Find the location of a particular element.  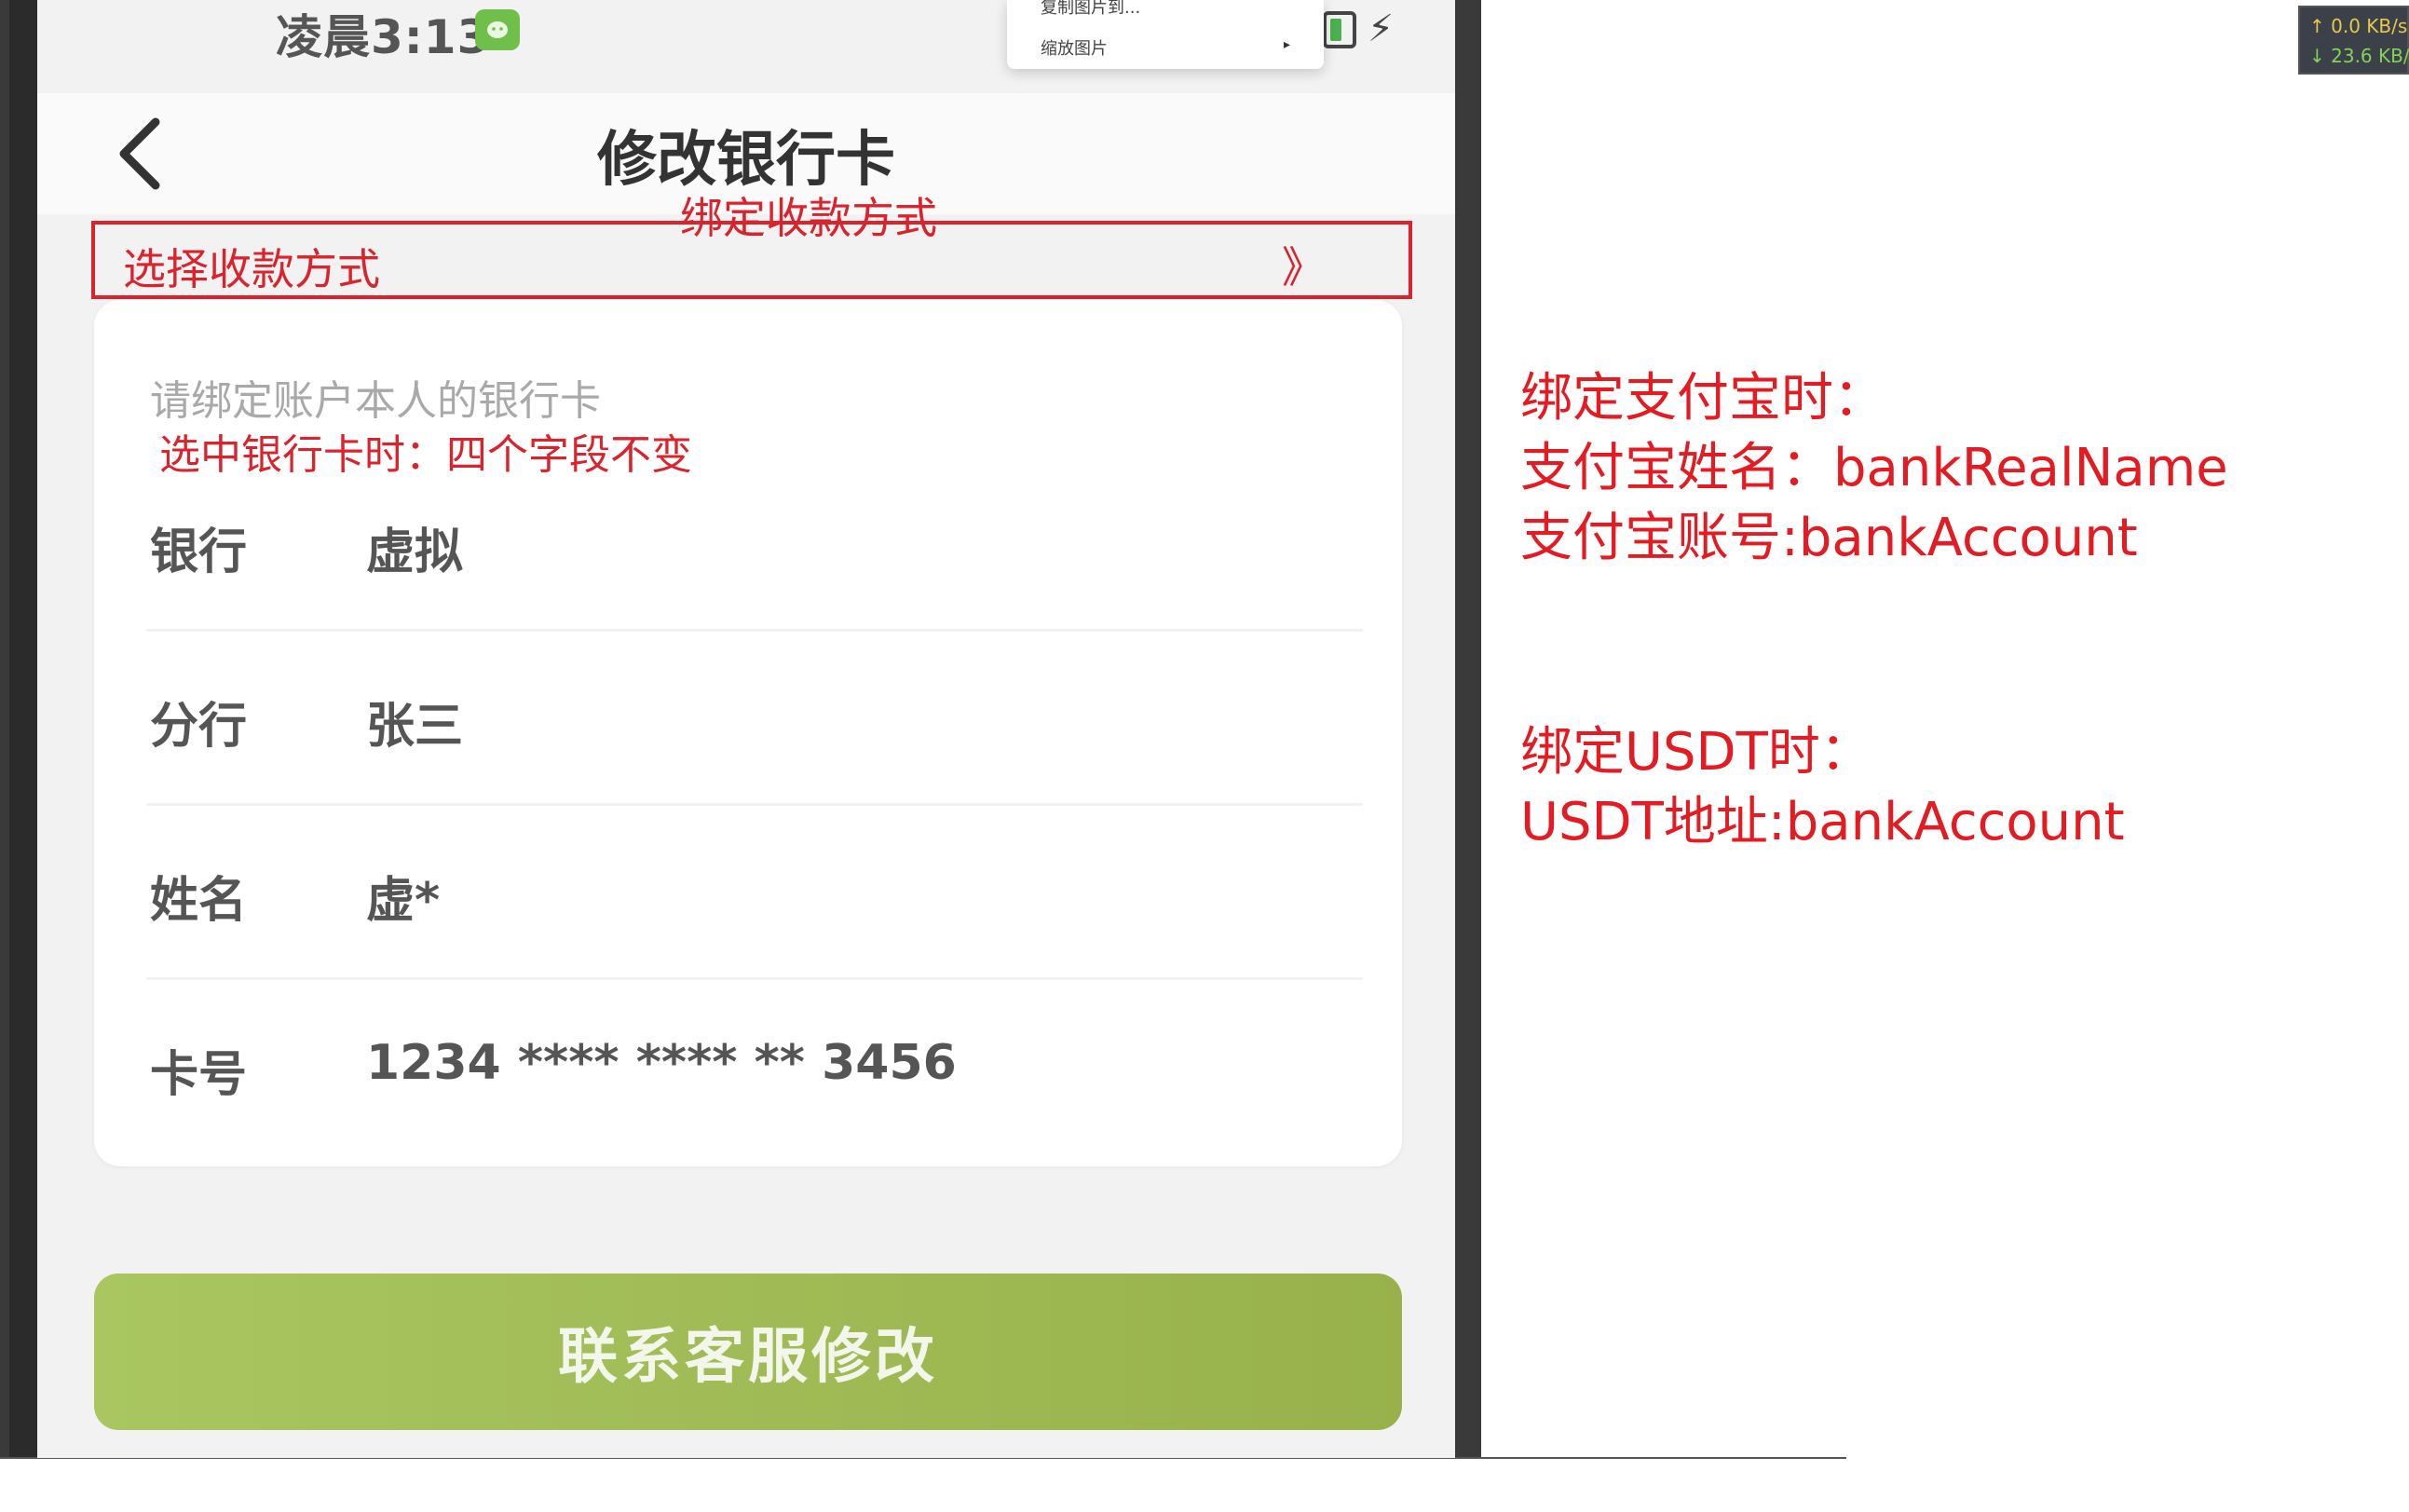

context-menu: 复制图片到... 缩放图片 ▸ is located at coordinates (1165, 34).